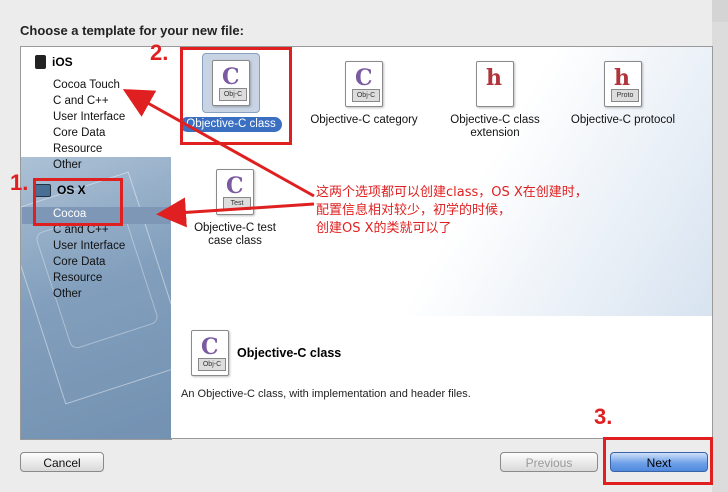 The height and width of the screenshot is (492, 728). What do you see at coordinates (62, 62) in the screenshot?
I see `ios-section-title: iOS` at bounding box center [62, 62].